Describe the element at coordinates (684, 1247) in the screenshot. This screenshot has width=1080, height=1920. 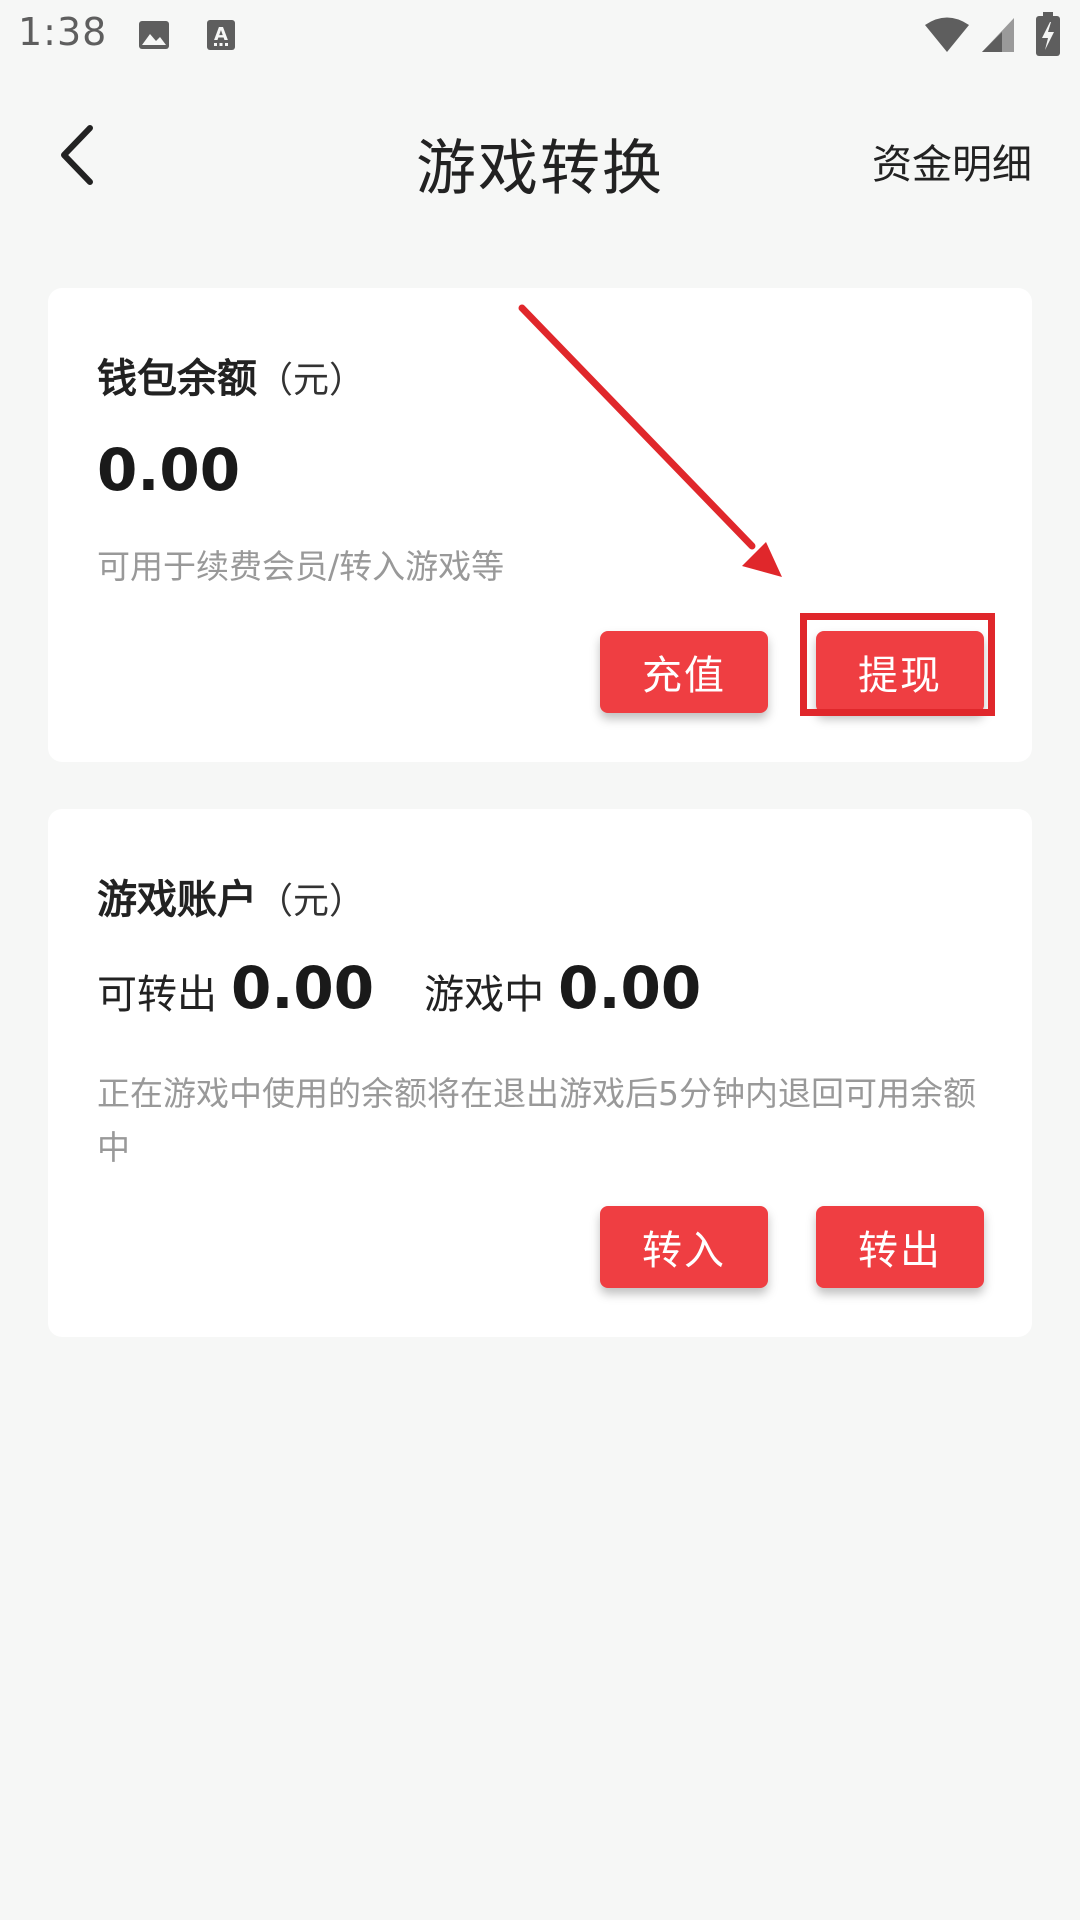
I see `transfer-in-button: 转入` at that location.